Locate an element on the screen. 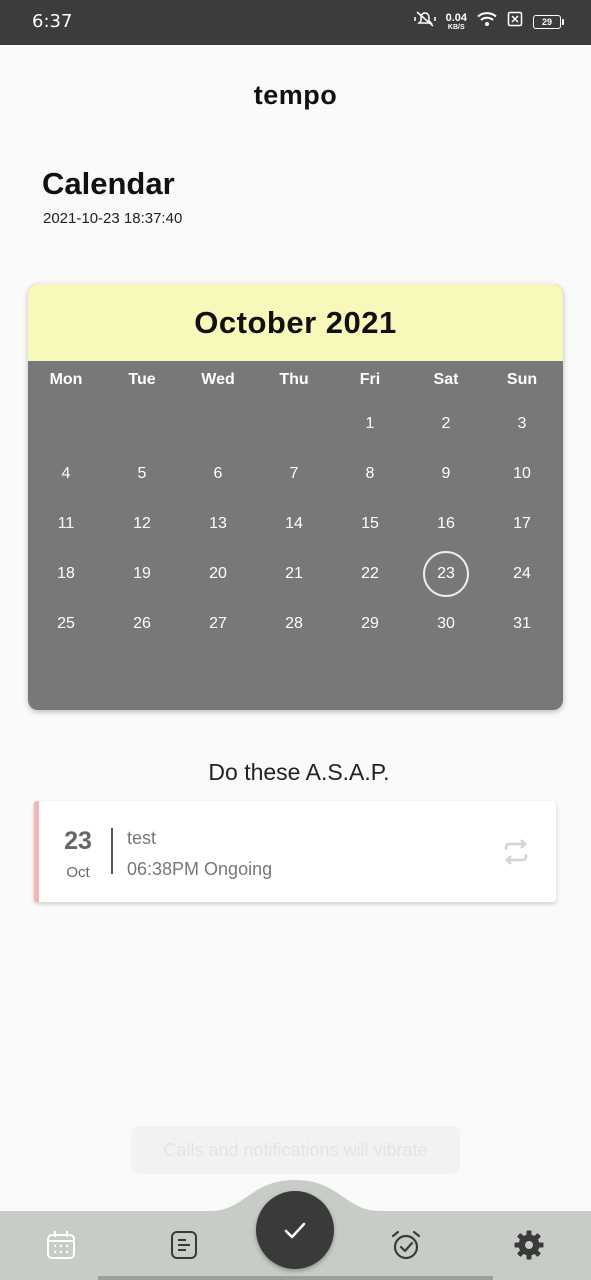  home-indicator is located at coordinates (295, 1278).